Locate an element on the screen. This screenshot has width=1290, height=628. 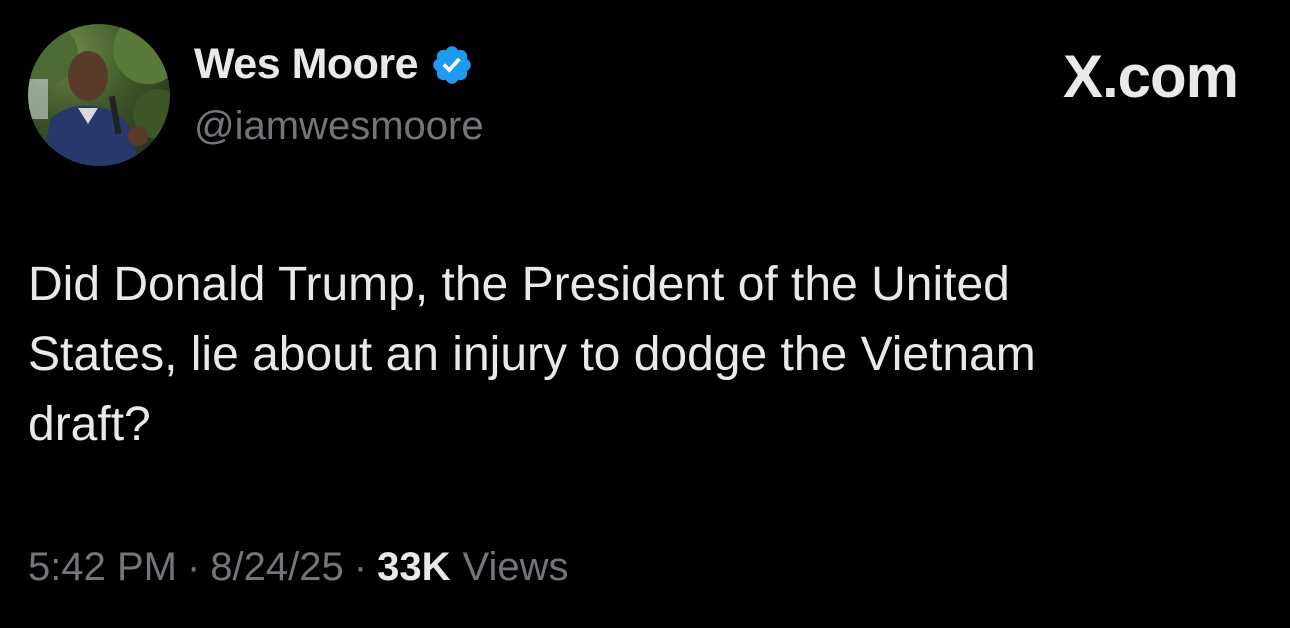
views-count: 33K is located at coordinates (413, 567).